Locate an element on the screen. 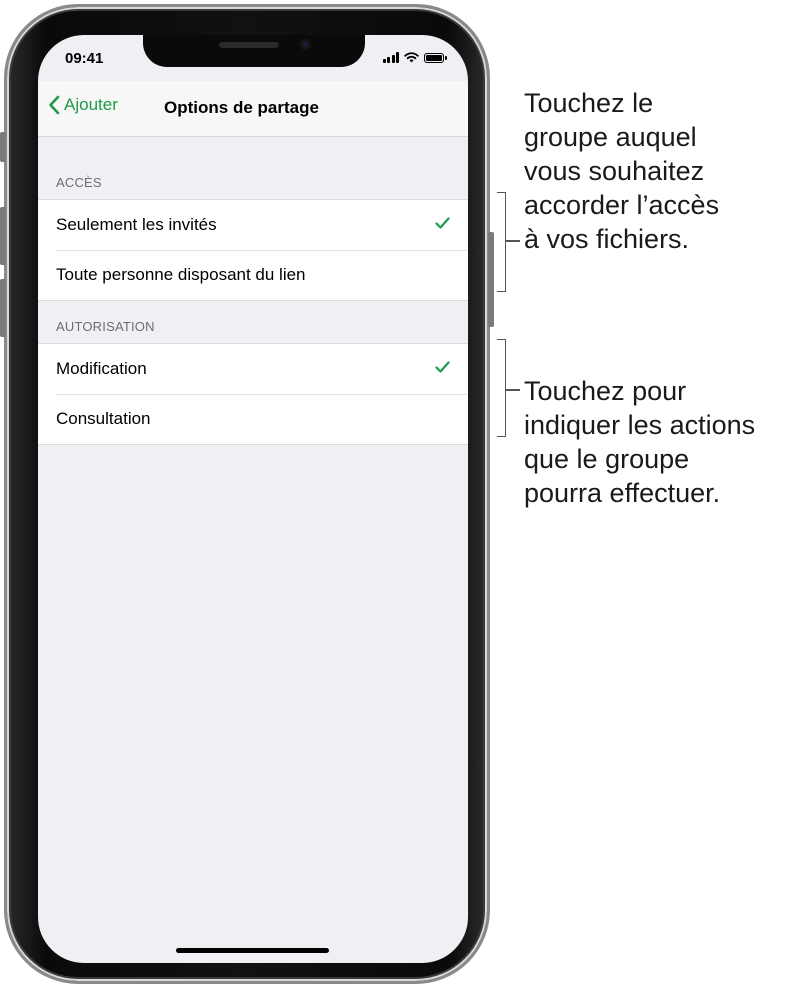 This screenshot has width=793, height=988. section-header-permission: AUTORISATION is located at coordinates (105, 326).